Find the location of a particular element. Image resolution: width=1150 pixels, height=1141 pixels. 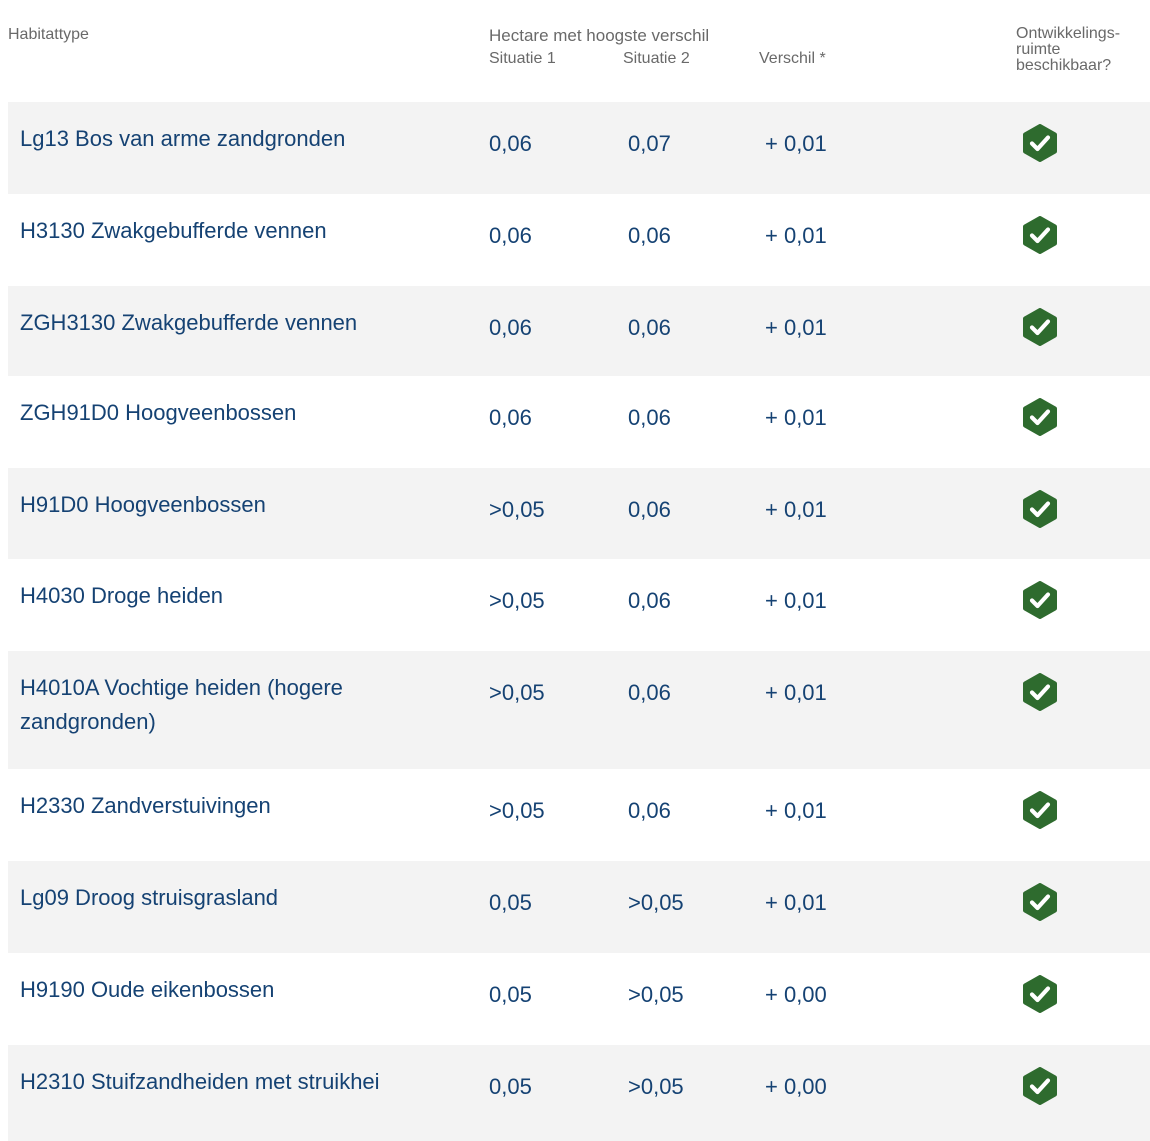

habitat-name: H9190 Oude eikenbossen is located at coordinates (240, 990).